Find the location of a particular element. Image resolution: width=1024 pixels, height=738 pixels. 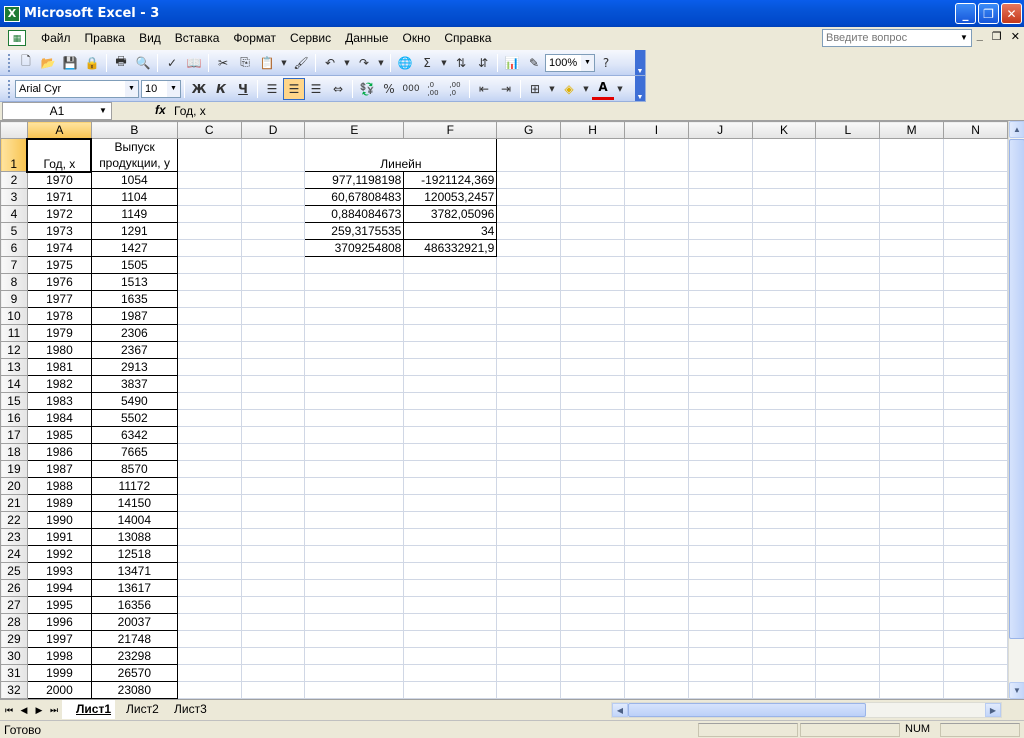

cell-output: 1513 is located at coordinates (134, 282).